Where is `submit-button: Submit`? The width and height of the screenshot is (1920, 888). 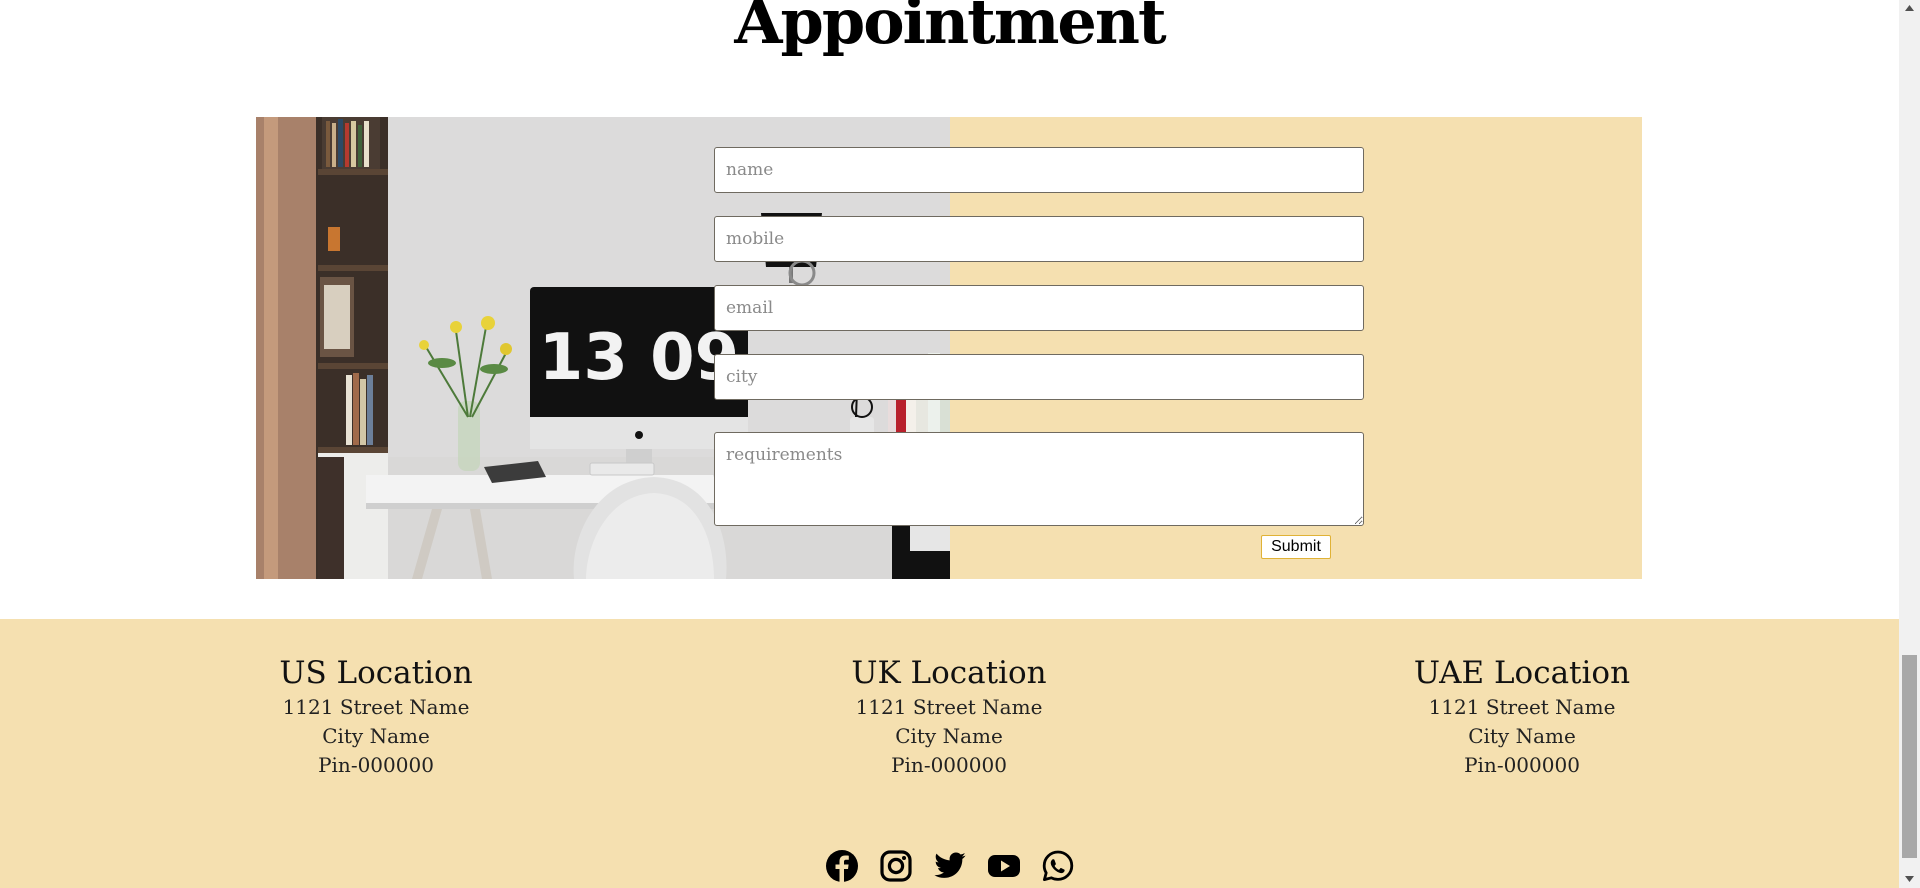
submit-button: Submit is located at coordinates (1296, 547).